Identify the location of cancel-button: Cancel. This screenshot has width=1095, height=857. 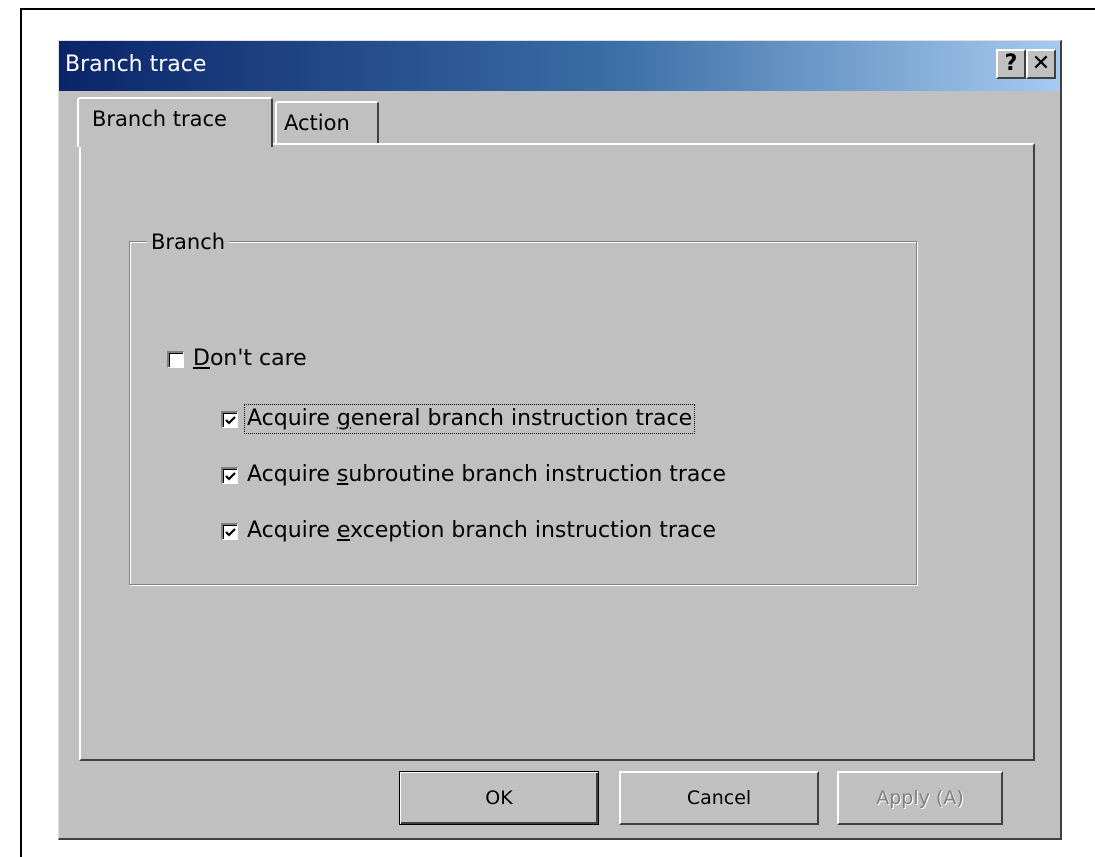
(719, 798).